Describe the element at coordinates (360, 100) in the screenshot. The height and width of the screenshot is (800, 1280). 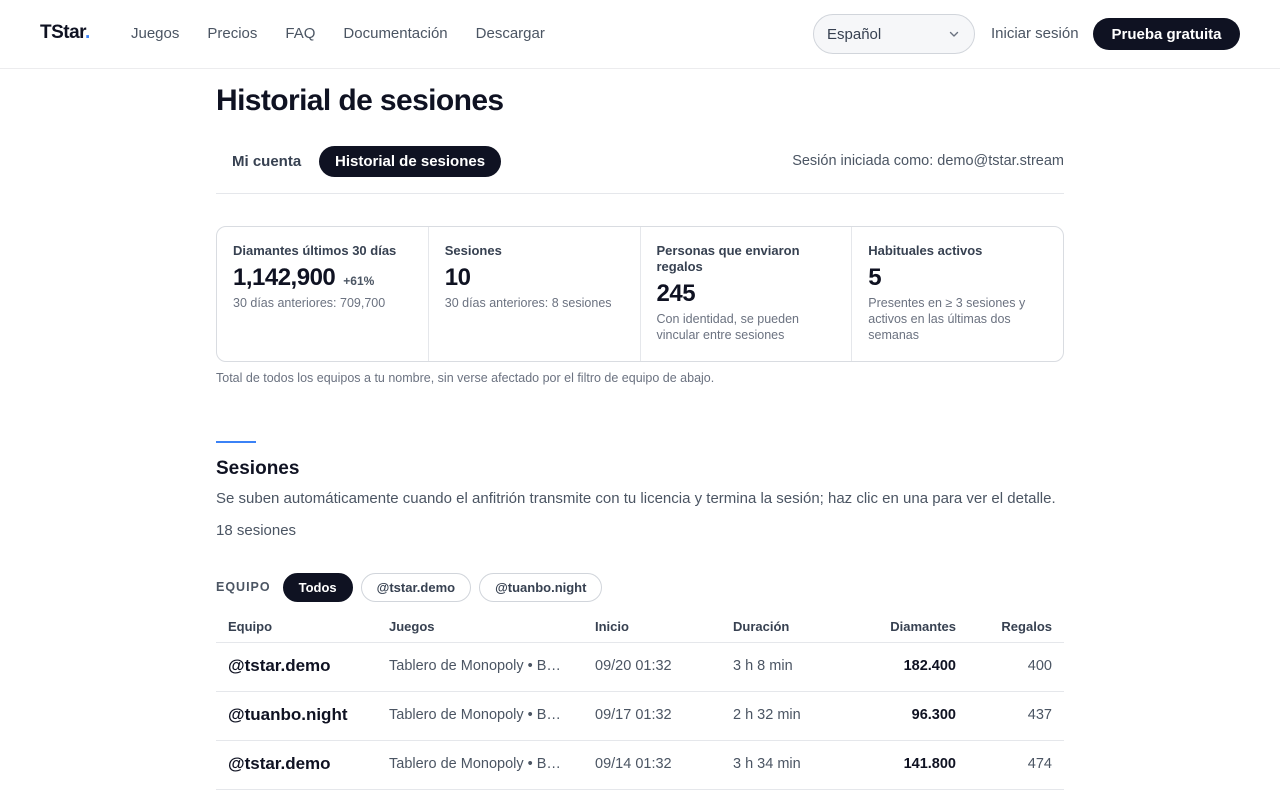
I see `page-title: Historial de sesiones` at that location.